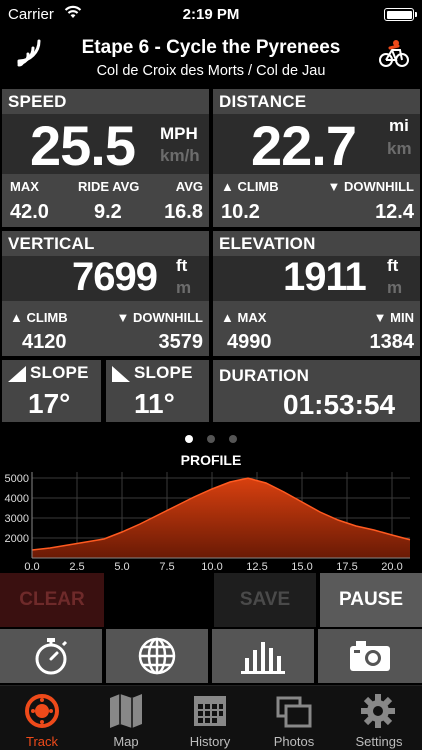  What do you see at coordinates (346, 565) in the screenshot?
I see `x-tick-label: 17.5` at bounding box center [346, 565].